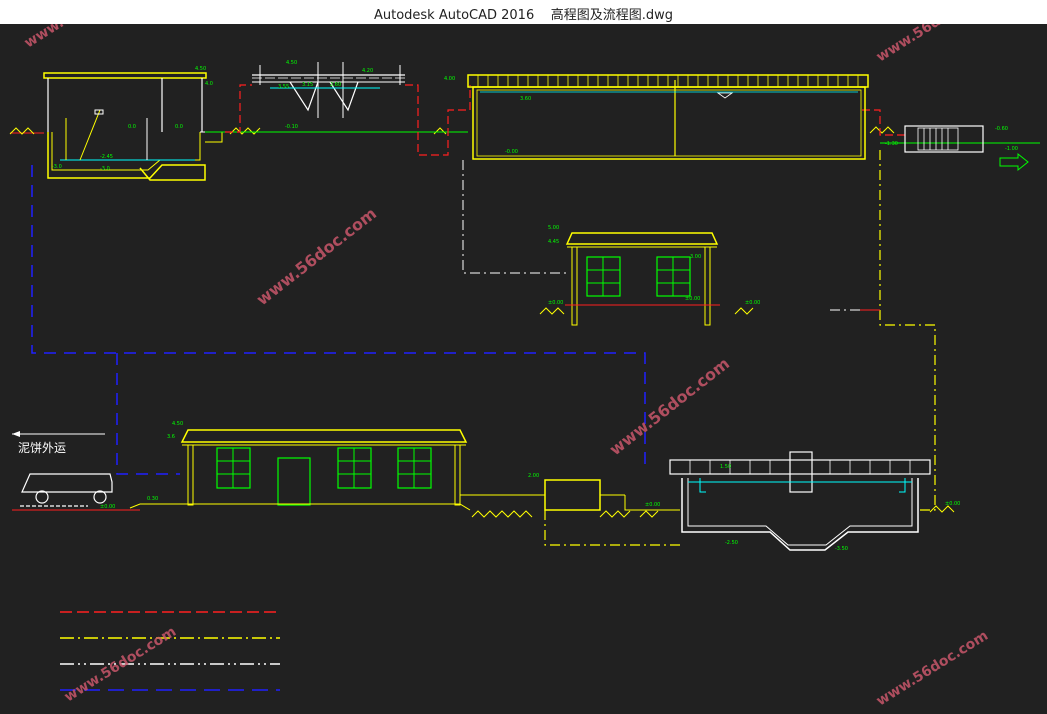  Describe the element at coordinates (622, 134) in the screenshot. I see `hydraulic-line-top: -0.10` at that location.